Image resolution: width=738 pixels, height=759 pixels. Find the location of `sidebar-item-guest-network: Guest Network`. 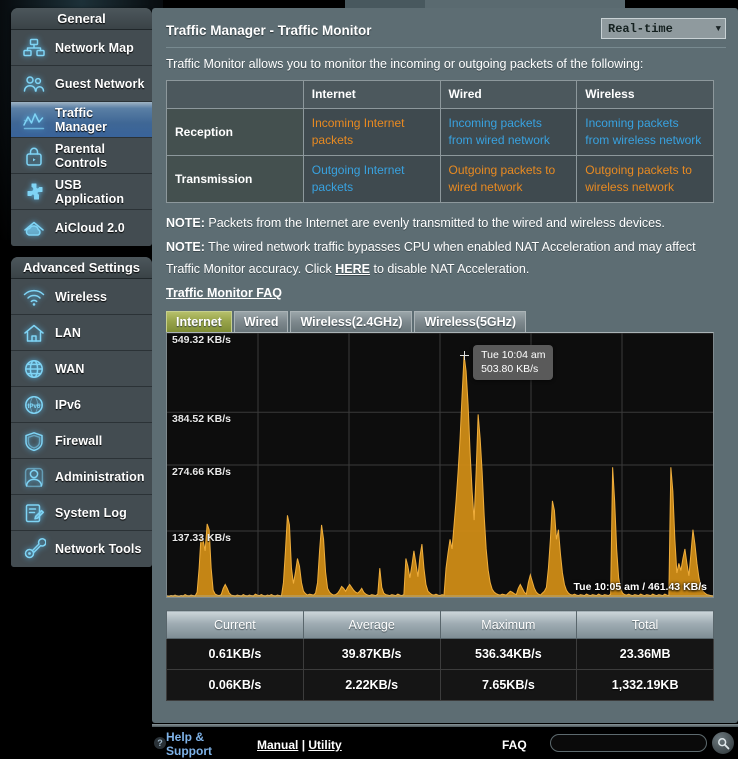

sidebar-item-guest-network: Guest Network is located at coordinates (81, 84).